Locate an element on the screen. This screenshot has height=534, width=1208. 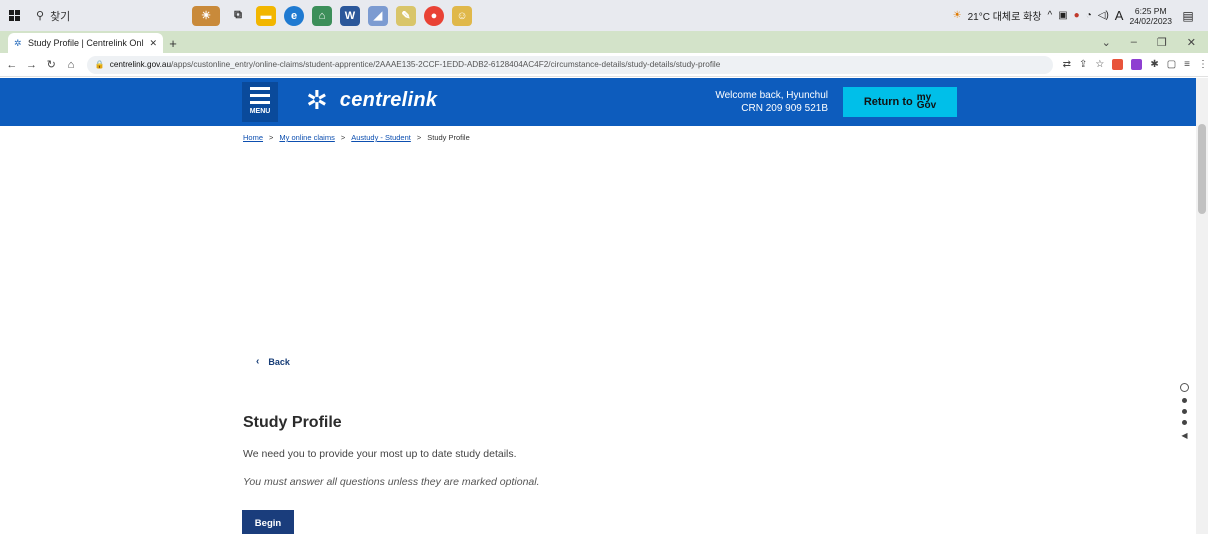
centrelink-logo: ✲ centrelink is located at coordinates (371, 100).